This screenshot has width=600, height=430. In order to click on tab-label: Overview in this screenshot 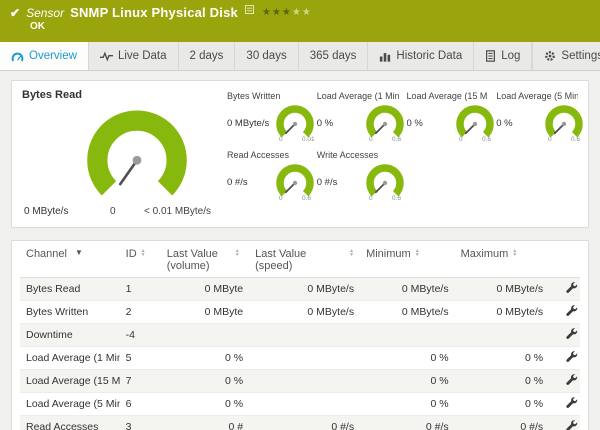, I will do `click(53, 56)`.